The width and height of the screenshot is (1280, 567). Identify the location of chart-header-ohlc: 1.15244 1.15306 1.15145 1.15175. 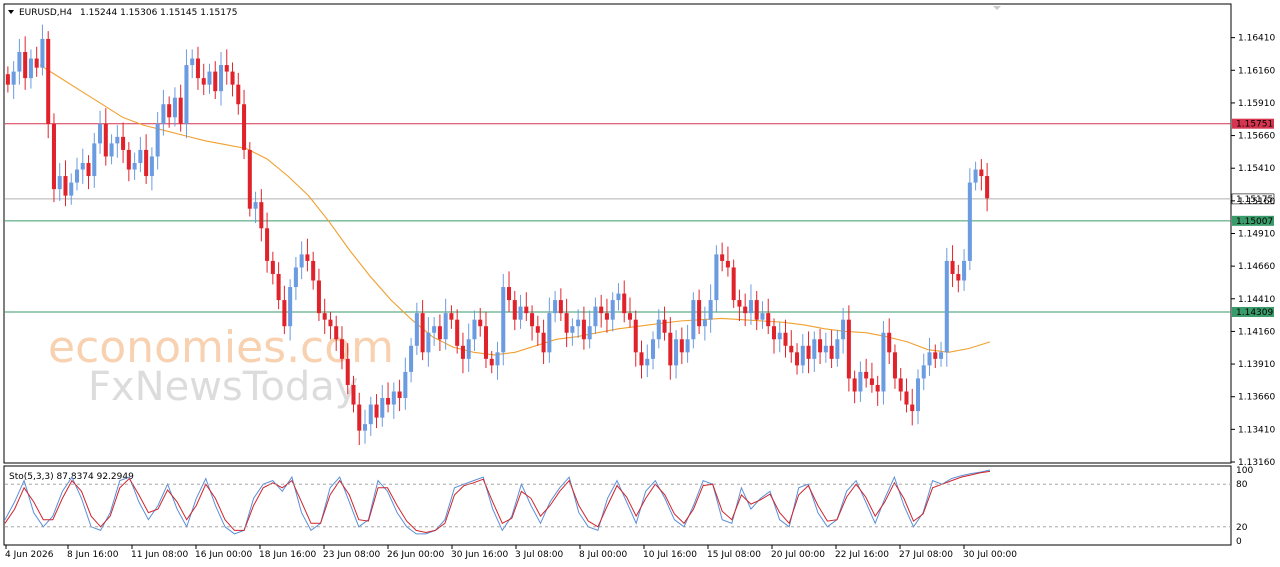
(158, 13).